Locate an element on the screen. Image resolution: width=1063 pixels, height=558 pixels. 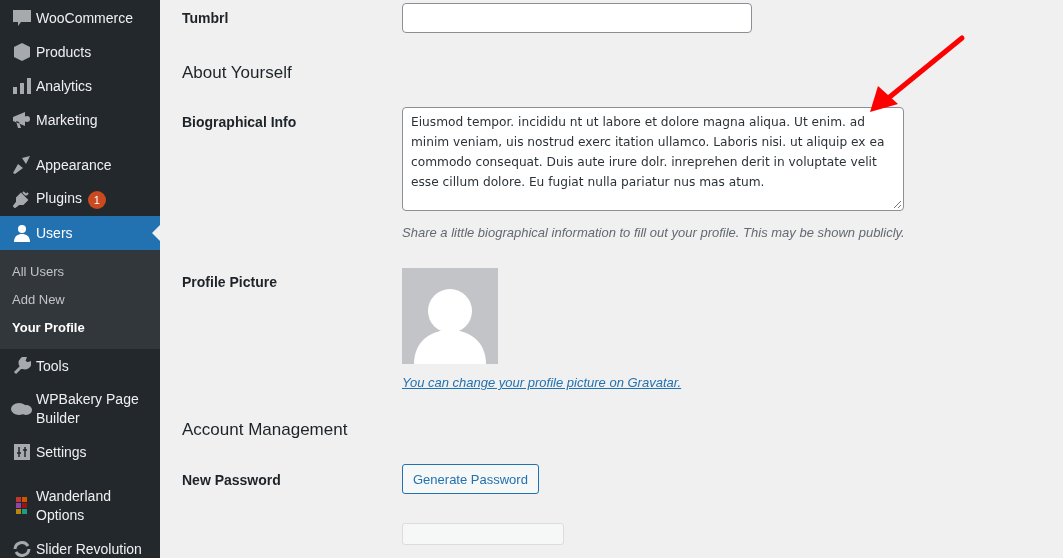
field-label: Tumbrl is located at coordinates (205, 18).